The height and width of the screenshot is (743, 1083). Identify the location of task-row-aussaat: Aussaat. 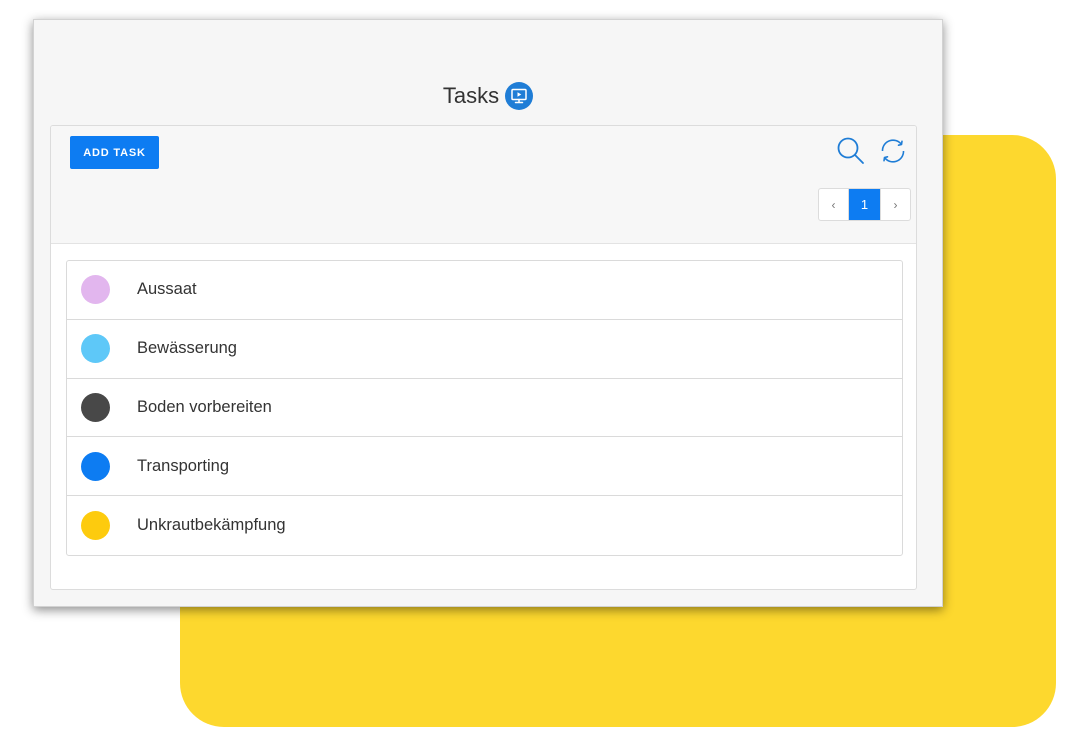
(484, 290).